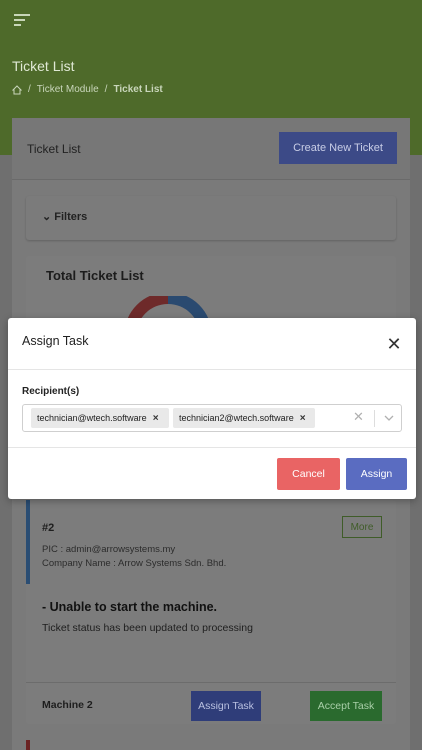 The height and width of the screenshot is (750, 422). Describe the element at coordinates (374, 418) in the screenshot. I see `select-divider` at that location.